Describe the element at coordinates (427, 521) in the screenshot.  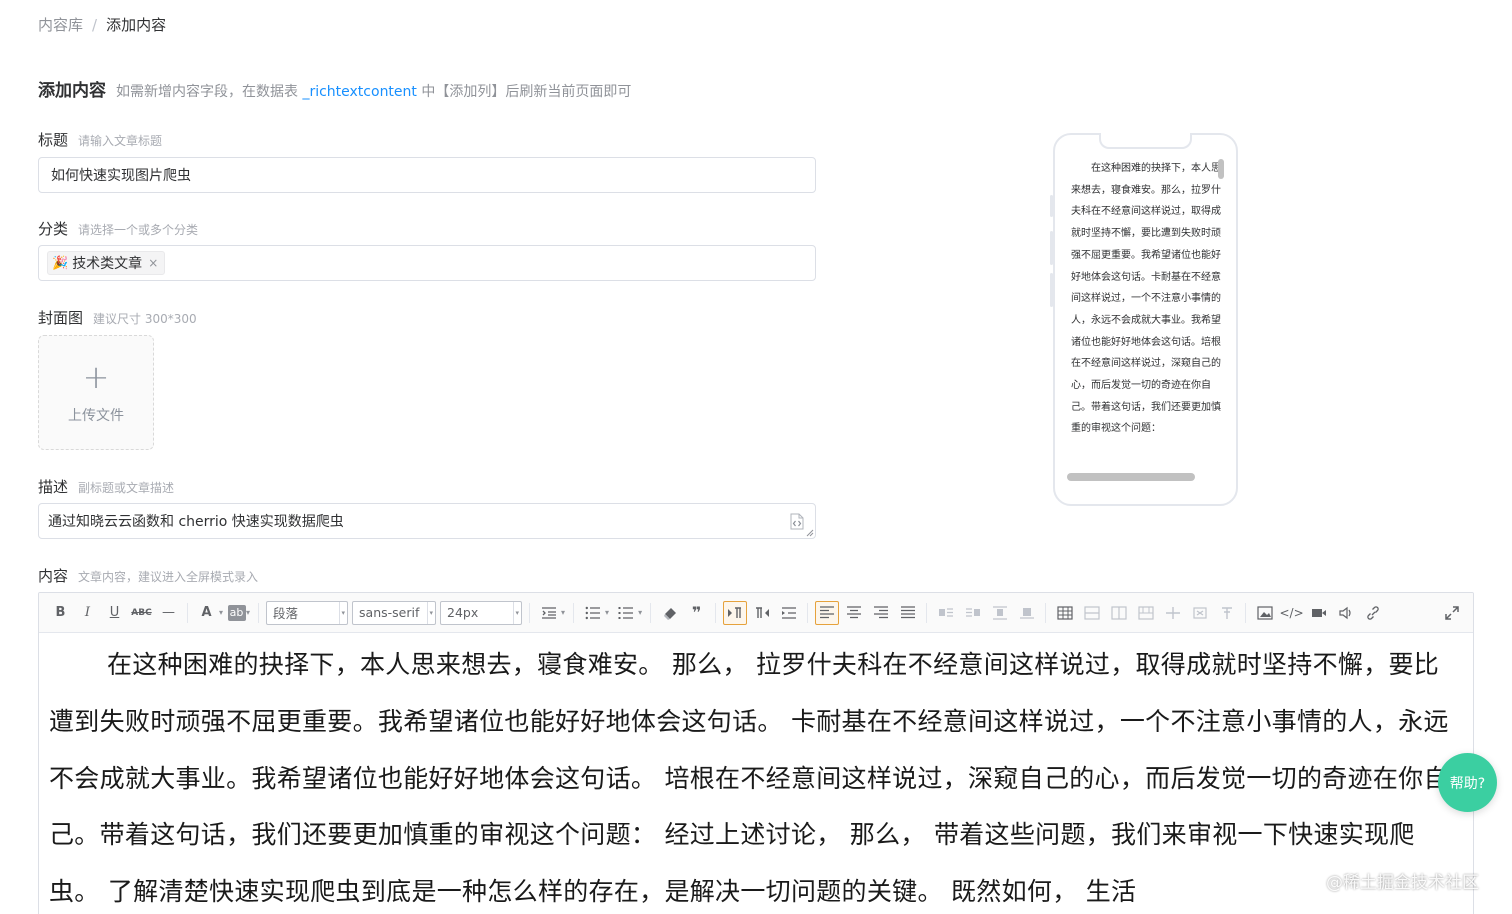
I see `description-textarea: 通过知晓云云函数和 cherrio 快速实现数据爬虫` at that location.